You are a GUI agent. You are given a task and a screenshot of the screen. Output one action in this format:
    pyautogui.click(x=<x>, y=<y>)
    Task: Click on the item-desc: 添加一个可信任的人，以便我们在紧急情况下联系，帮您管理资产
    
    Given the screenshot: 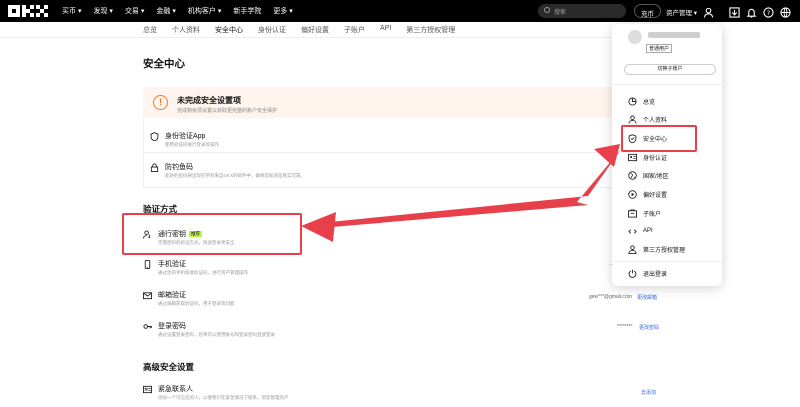 What is the action you would take?
    pyautogui.click(x=223, y=397)
    